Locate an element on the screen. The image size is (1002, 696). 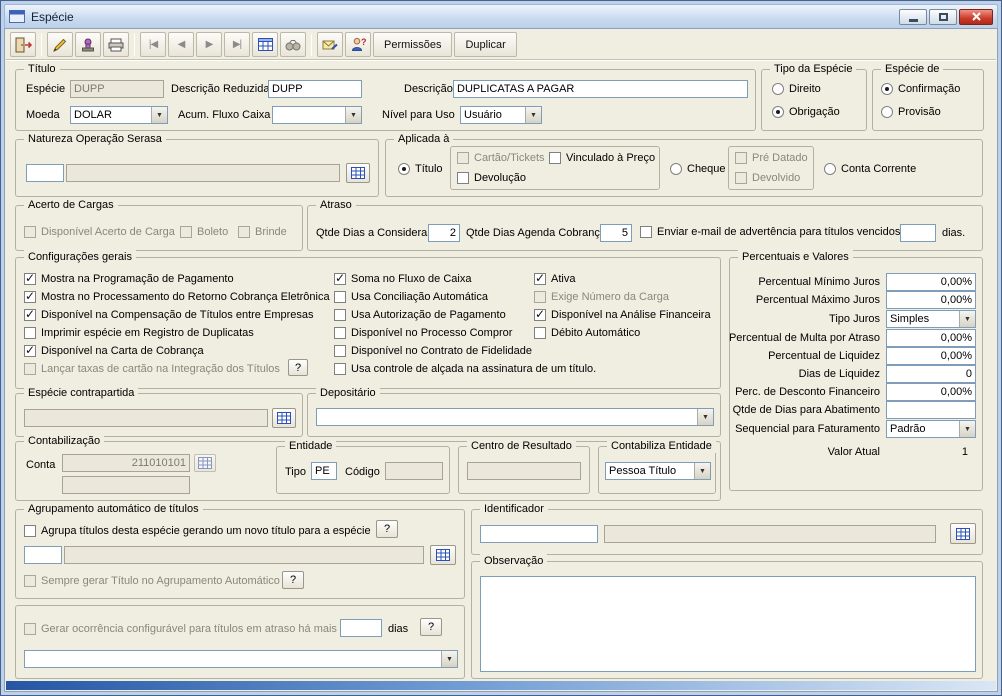
nivel-uso-combobox: Usuário is located at coordinates (501, 115).